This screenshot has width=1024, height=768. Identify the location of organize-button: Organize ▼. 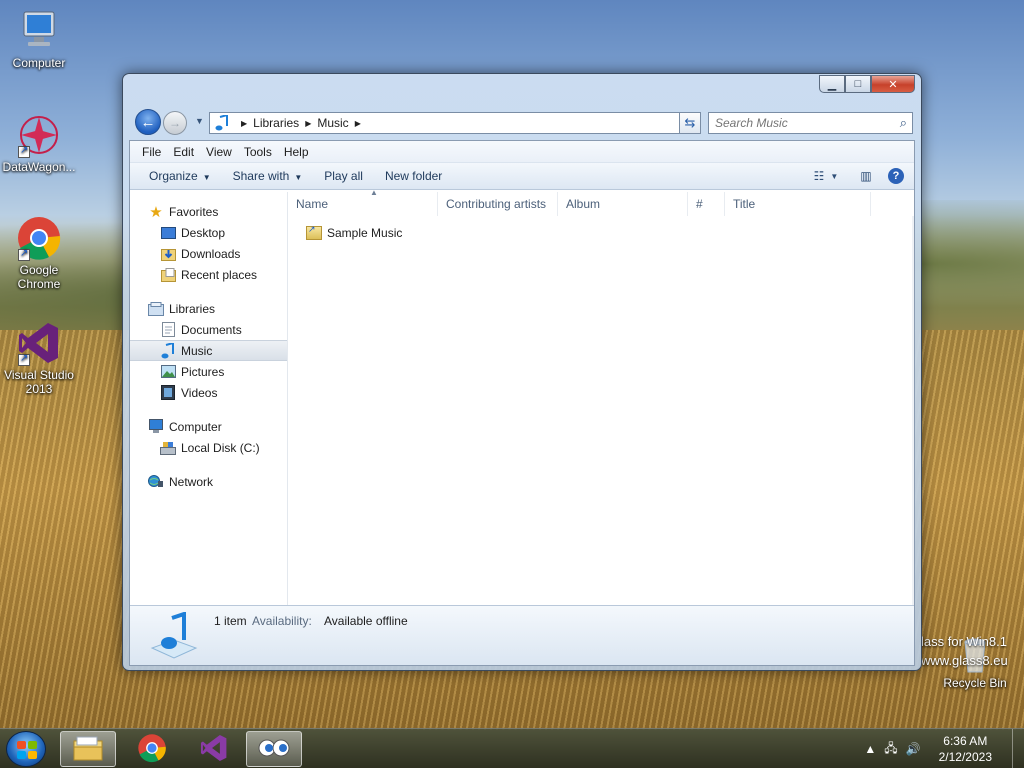
(180, 176).